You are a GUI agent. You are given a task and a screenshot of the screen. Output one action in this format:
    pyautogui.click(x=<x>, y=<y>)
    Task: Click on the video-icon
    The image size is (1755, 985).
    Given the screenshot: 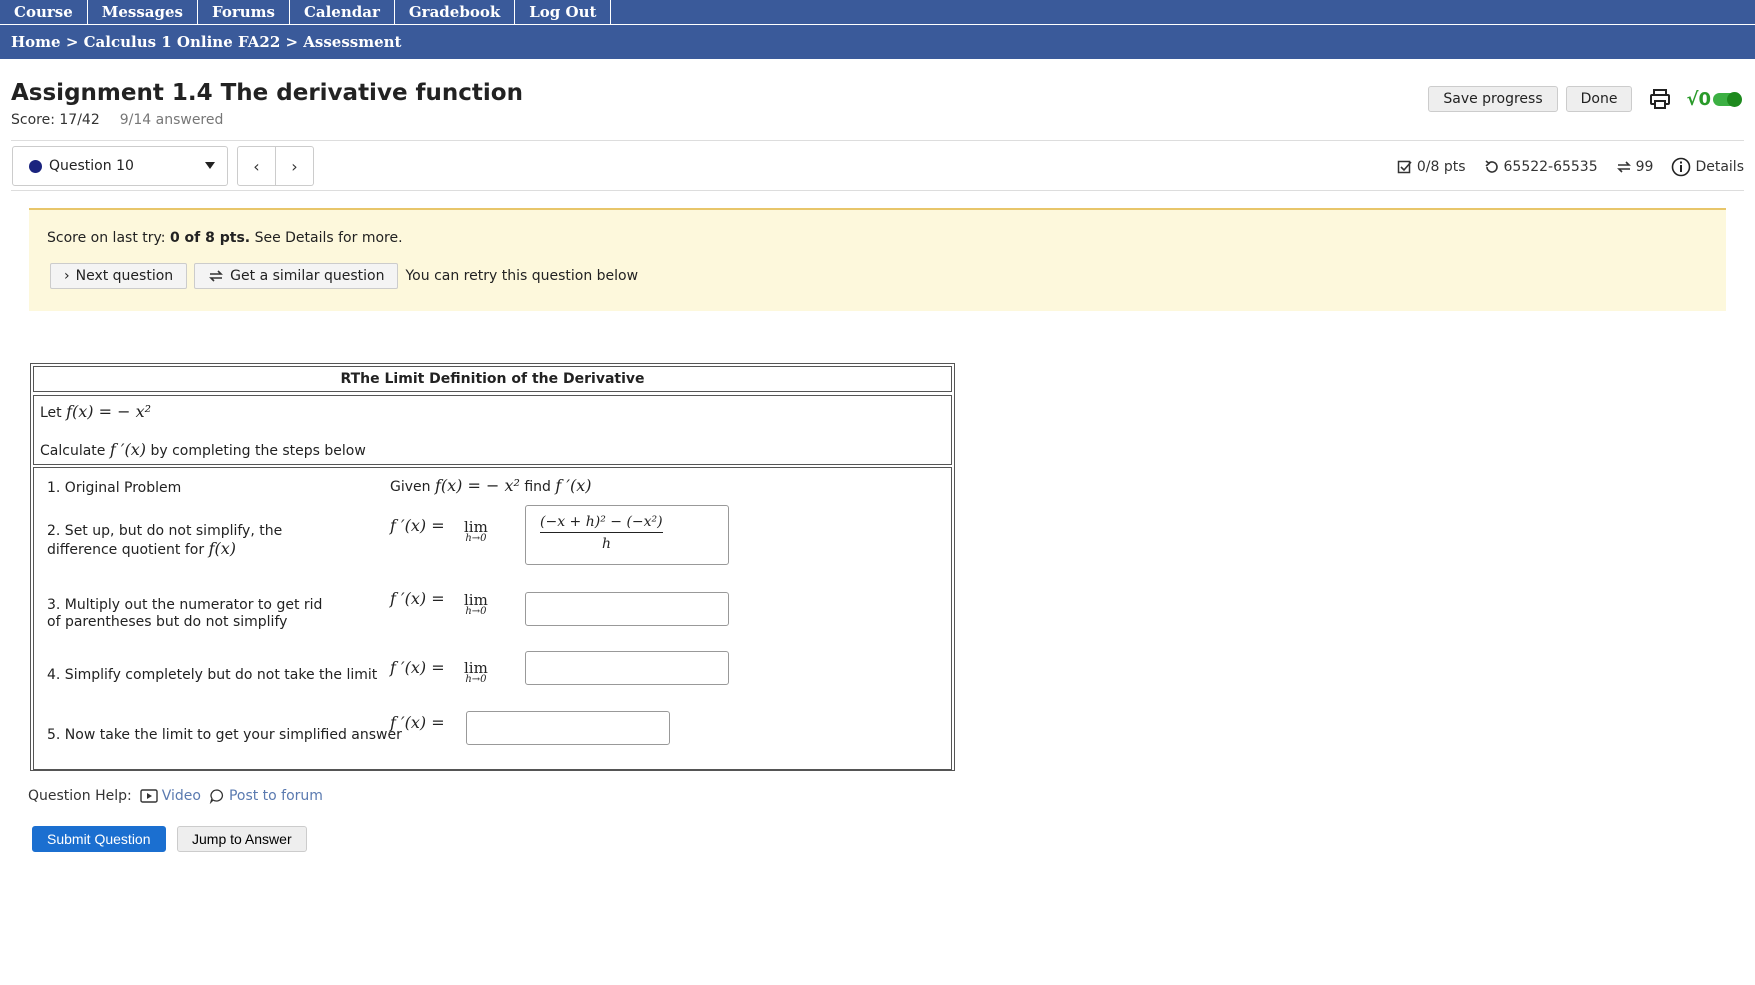 What is the action you would take?
    pyautogui.click(x=149, y=796)
    